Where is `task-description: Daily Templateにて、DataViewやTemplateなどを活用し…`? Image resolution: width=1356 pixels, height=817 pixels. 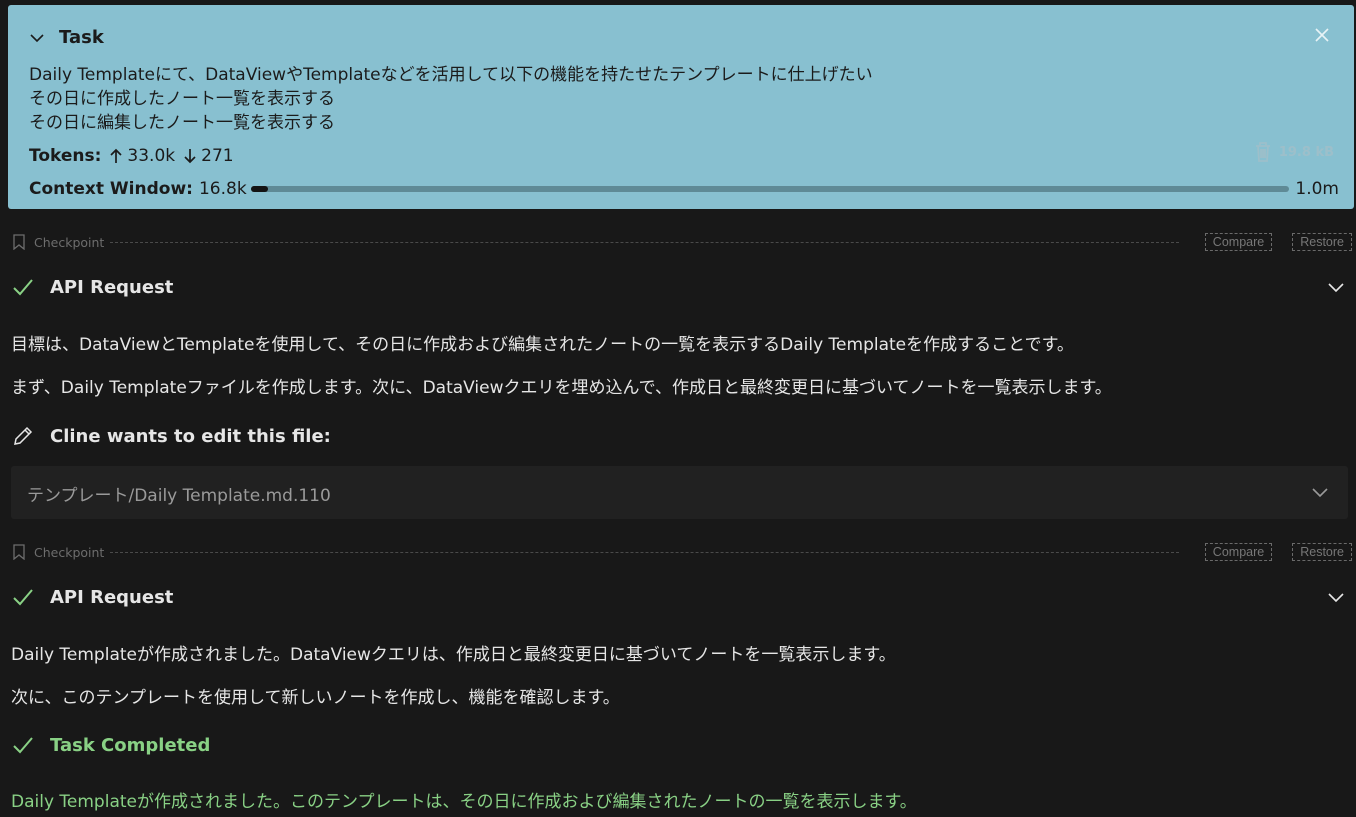 task-description: Daily Templateにて、DataViewやTemplateなどを活用し… is located at coordinates (451, 99).